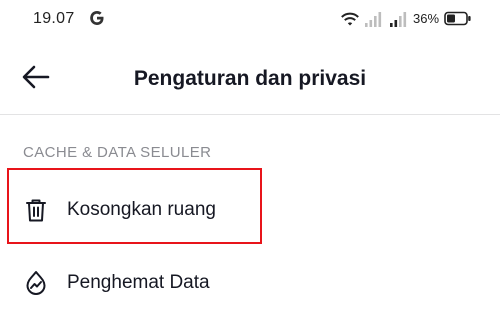 This screenshot has height=317, width=500. What do you see at coordinates (36, 283) in the screenshot?
I see `data-saver-icon` at bounding box center [36, 283].